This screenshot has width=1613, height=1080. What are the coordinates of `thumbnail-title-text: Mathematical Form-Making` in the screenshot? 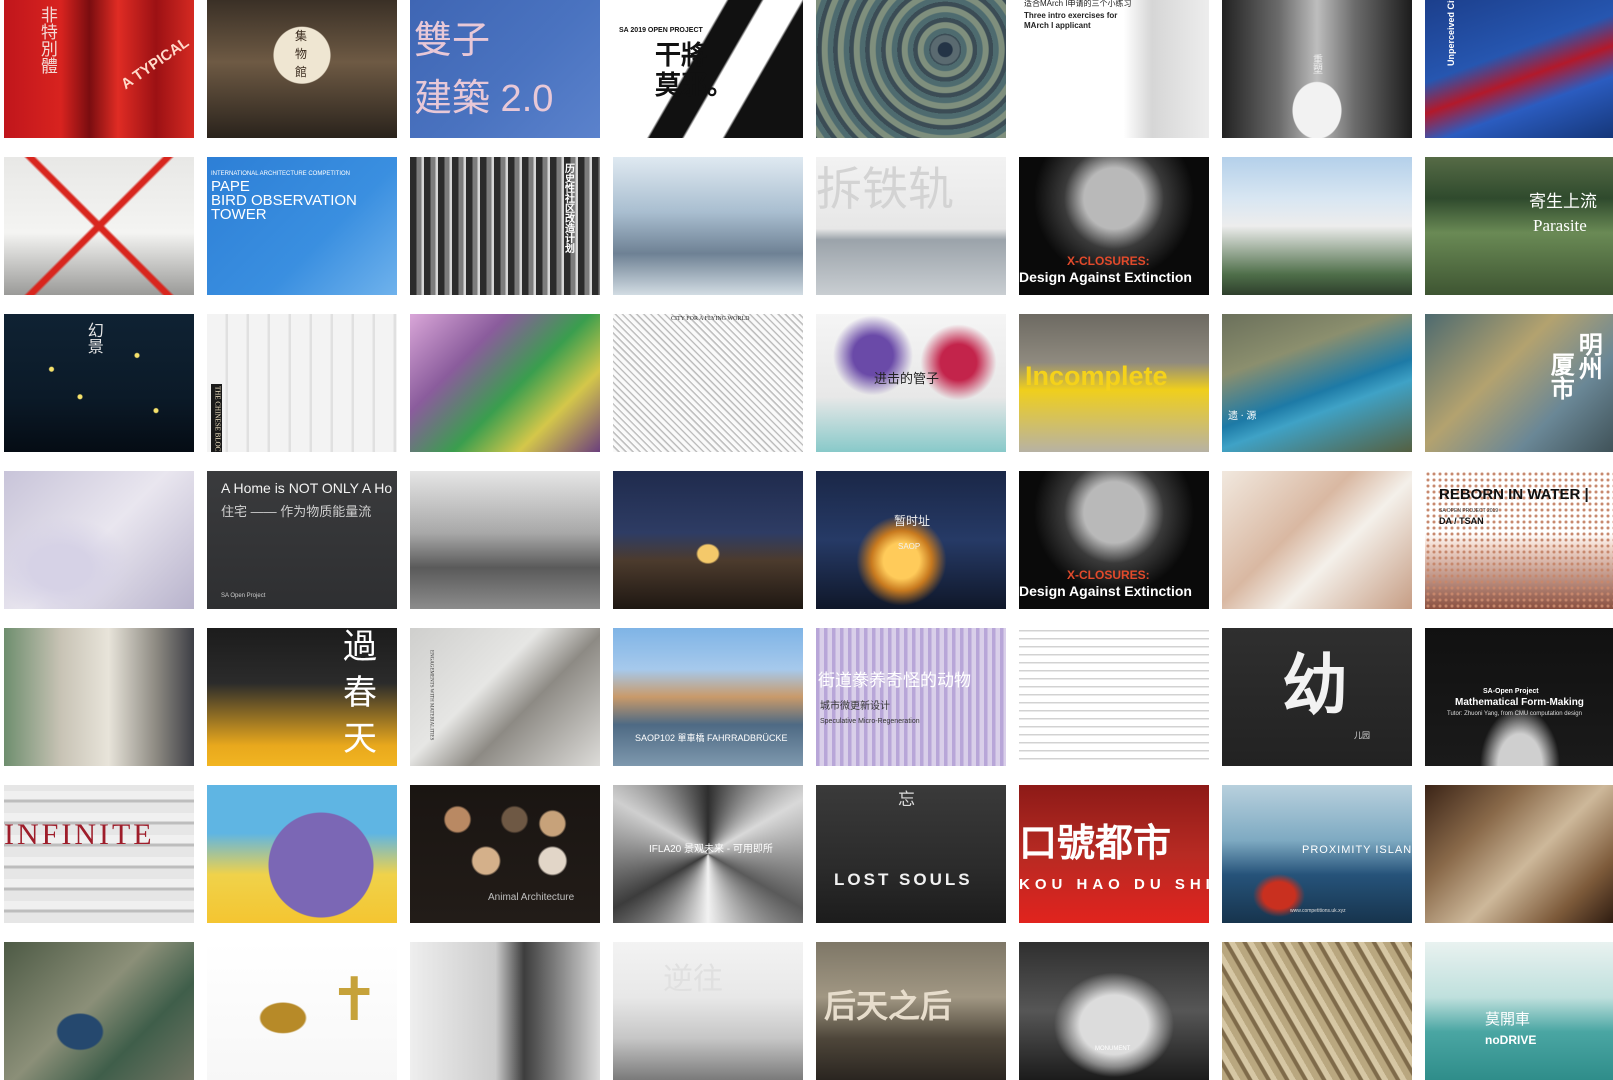 It's located at (1519, 702).